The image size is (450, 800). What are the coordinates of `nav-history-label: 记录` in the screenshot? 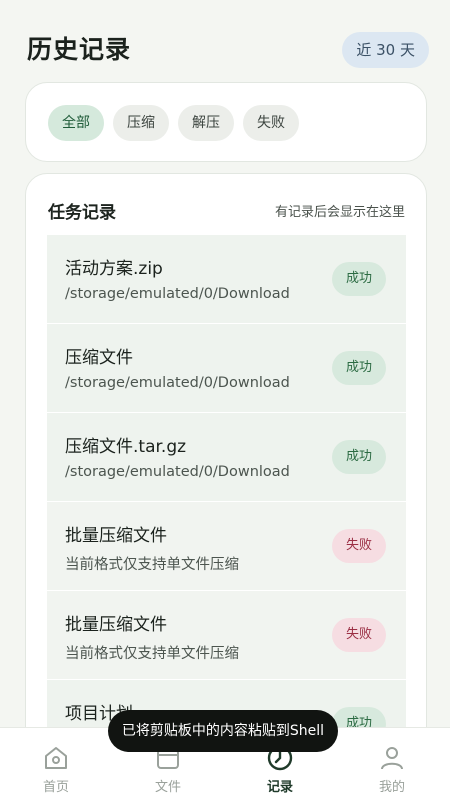 It's located at (279, 787).